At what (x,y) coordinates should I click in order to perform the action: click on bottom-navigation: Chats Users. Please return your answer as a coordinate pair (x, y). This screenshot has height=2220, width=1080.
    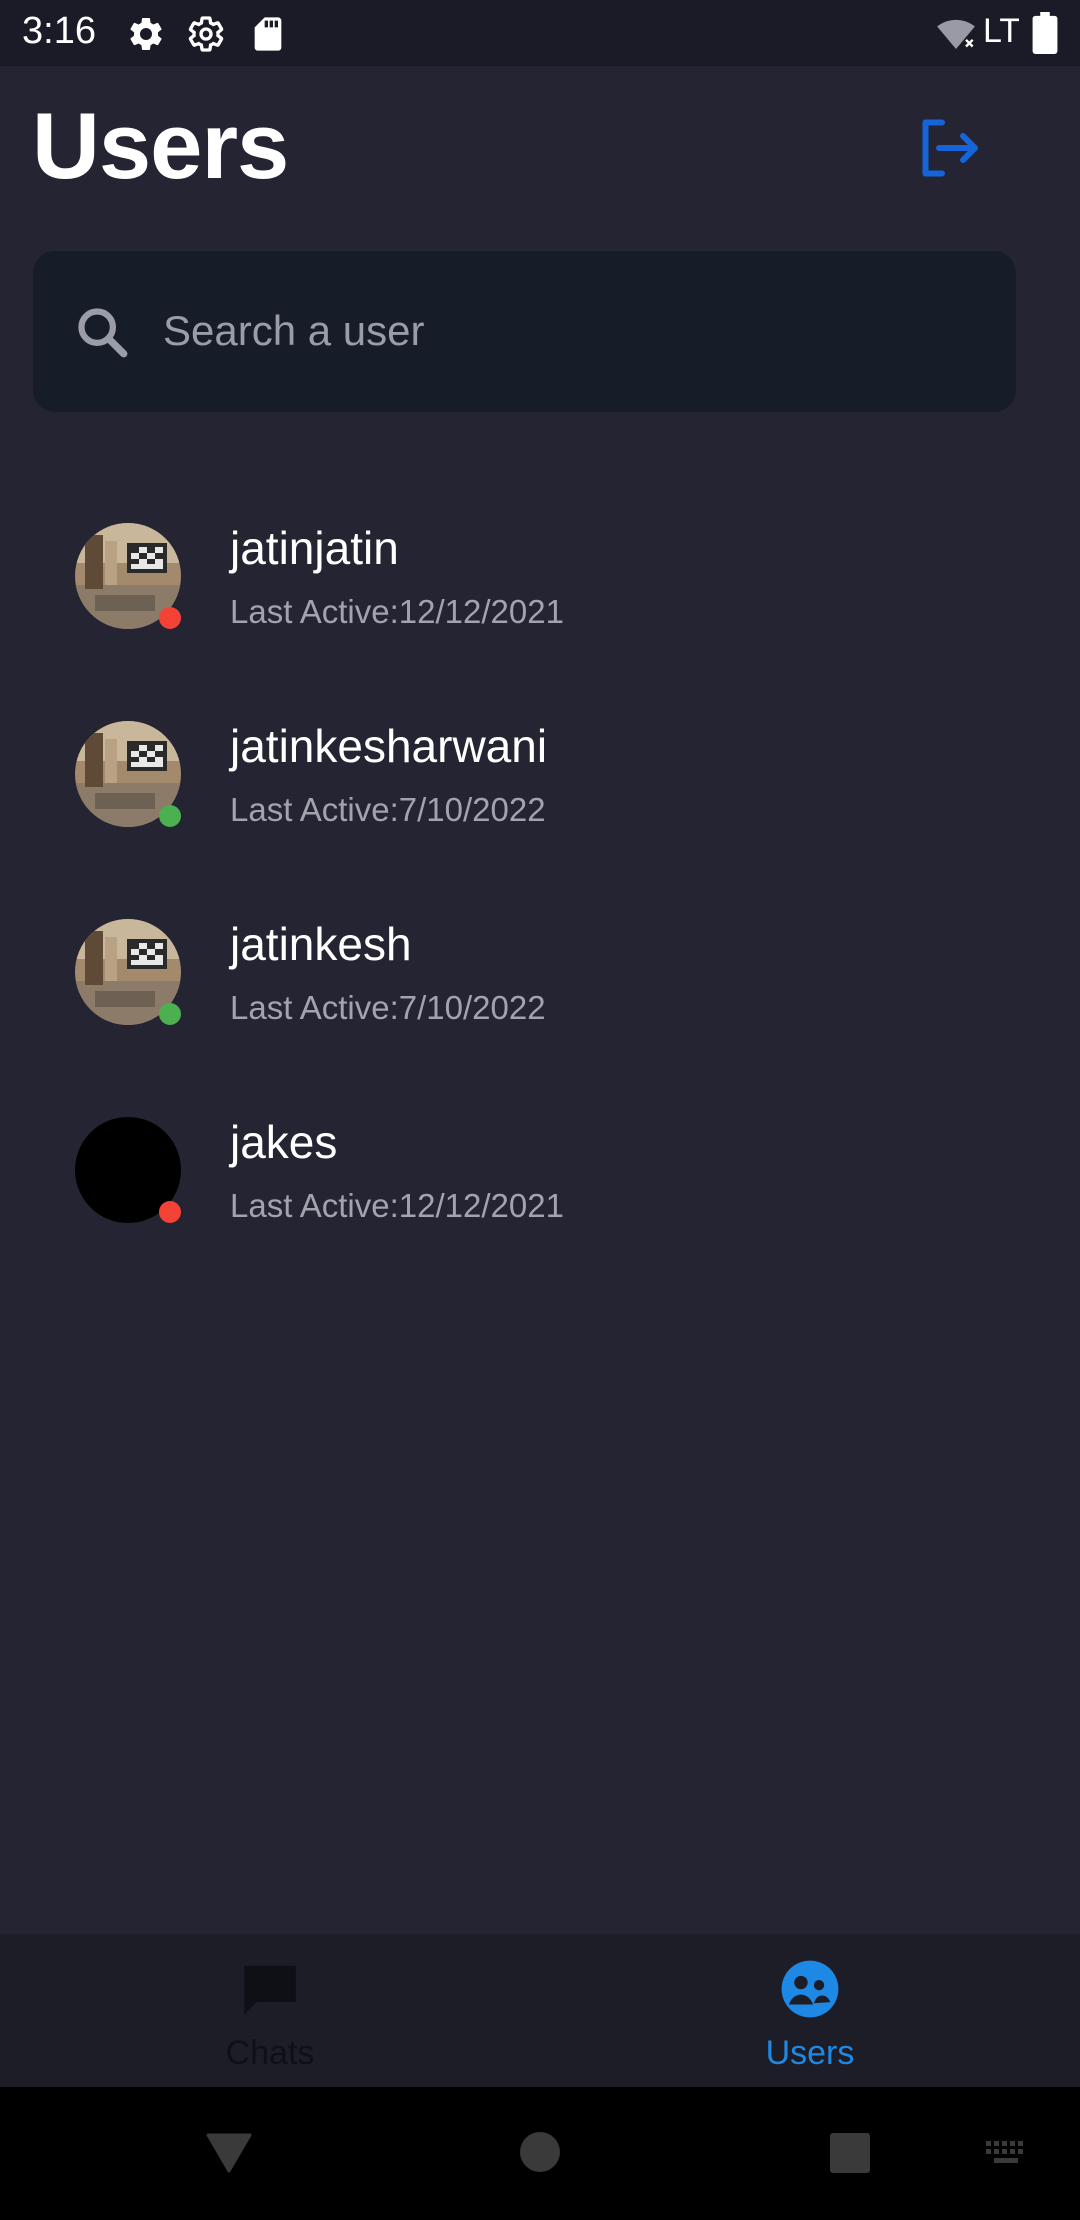
    Looking at the image, I should click on (540, 2010).